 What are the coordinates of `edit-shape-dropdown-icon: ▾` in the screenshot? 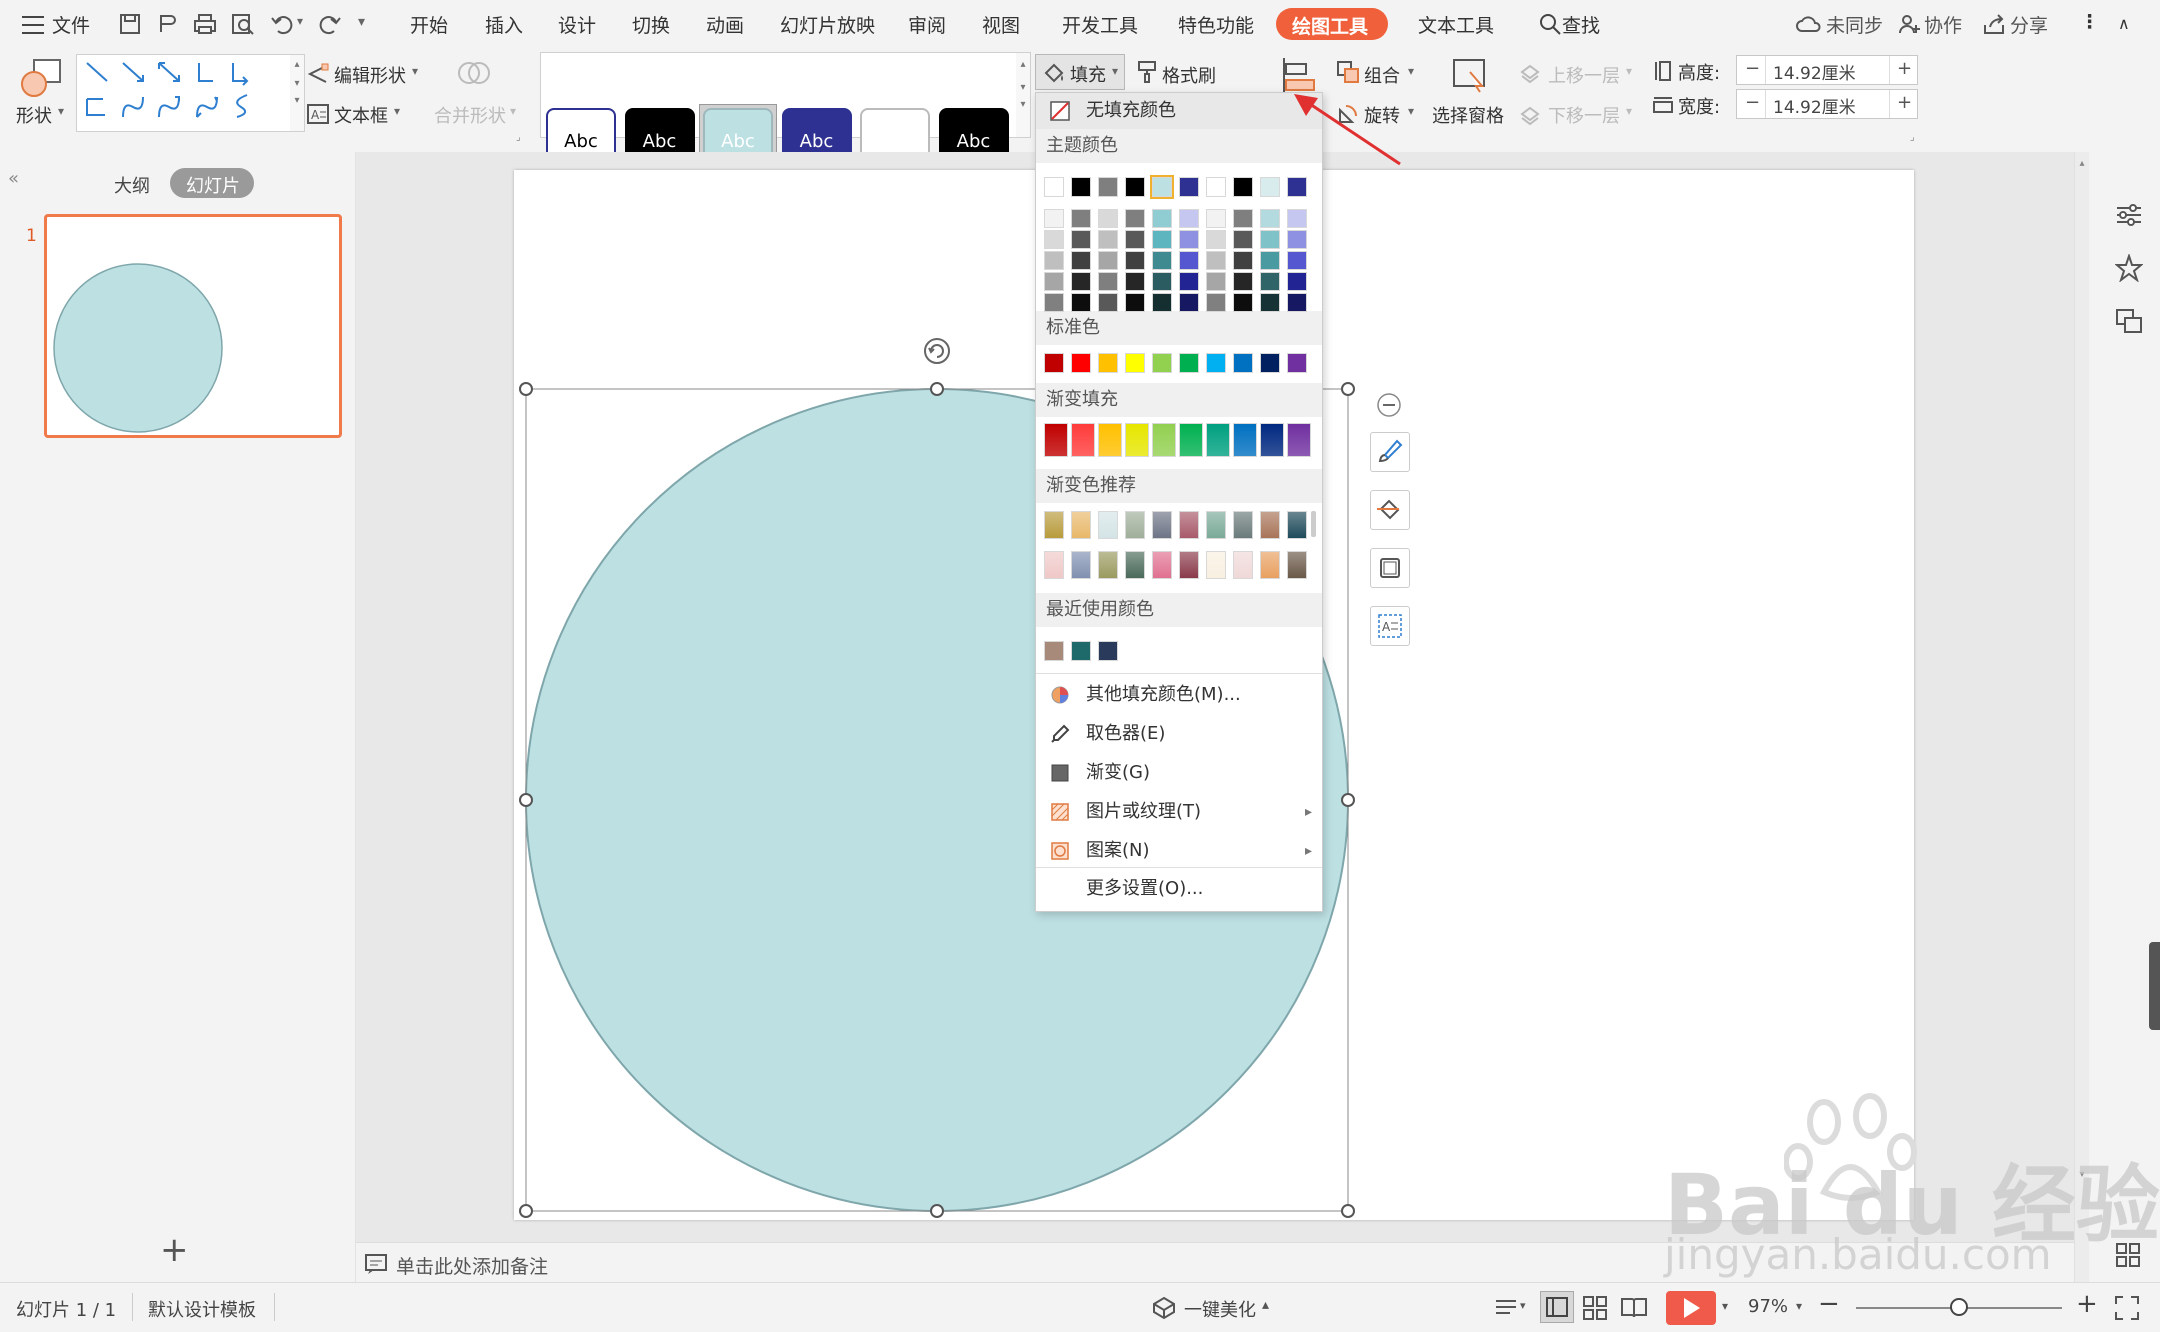 It's located at (415, 71).